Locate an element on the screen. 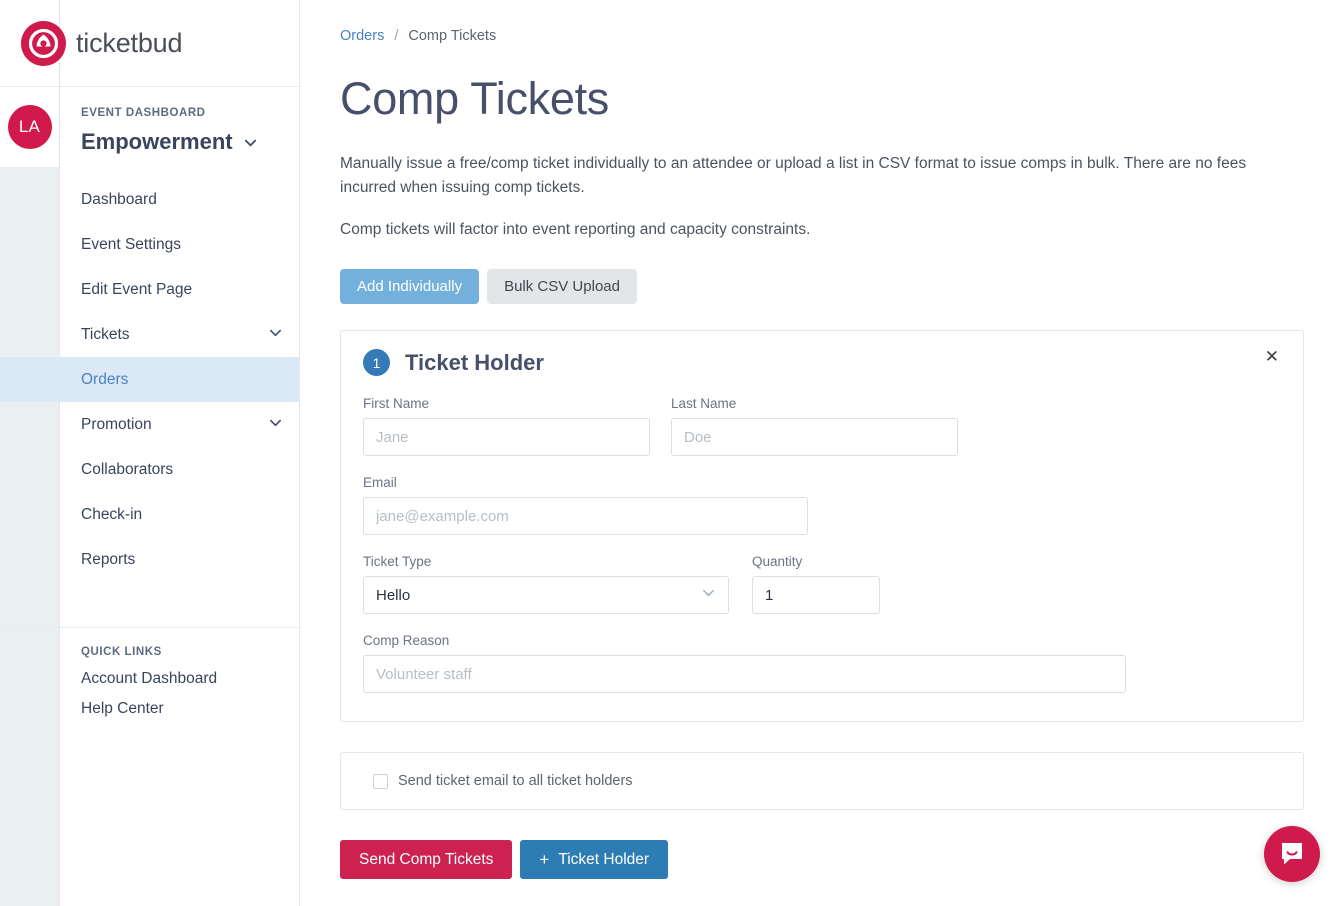 The image size is (1344, 906). sidebar-item-label: Edit Event Page is located at coordinates (137, 289).